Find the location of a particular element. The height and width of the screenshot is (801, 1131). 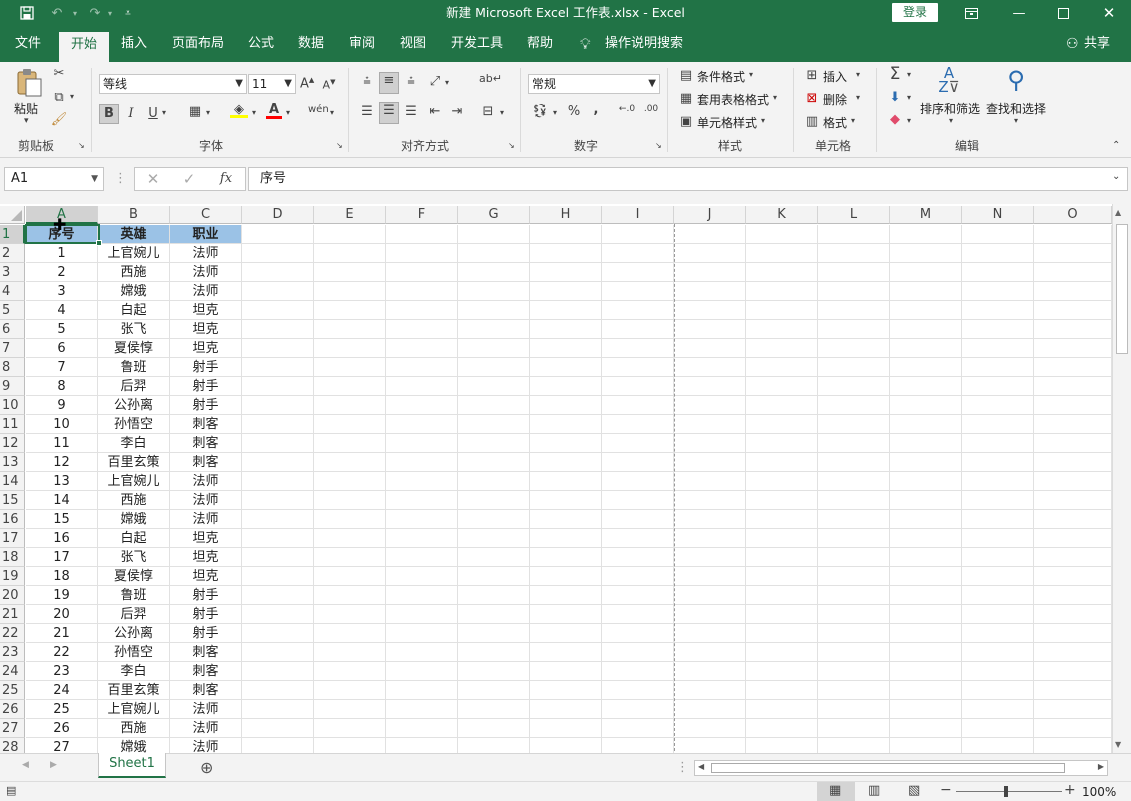

format-as-table-button: 套用表格格式 is located at coordinates (733, 99).